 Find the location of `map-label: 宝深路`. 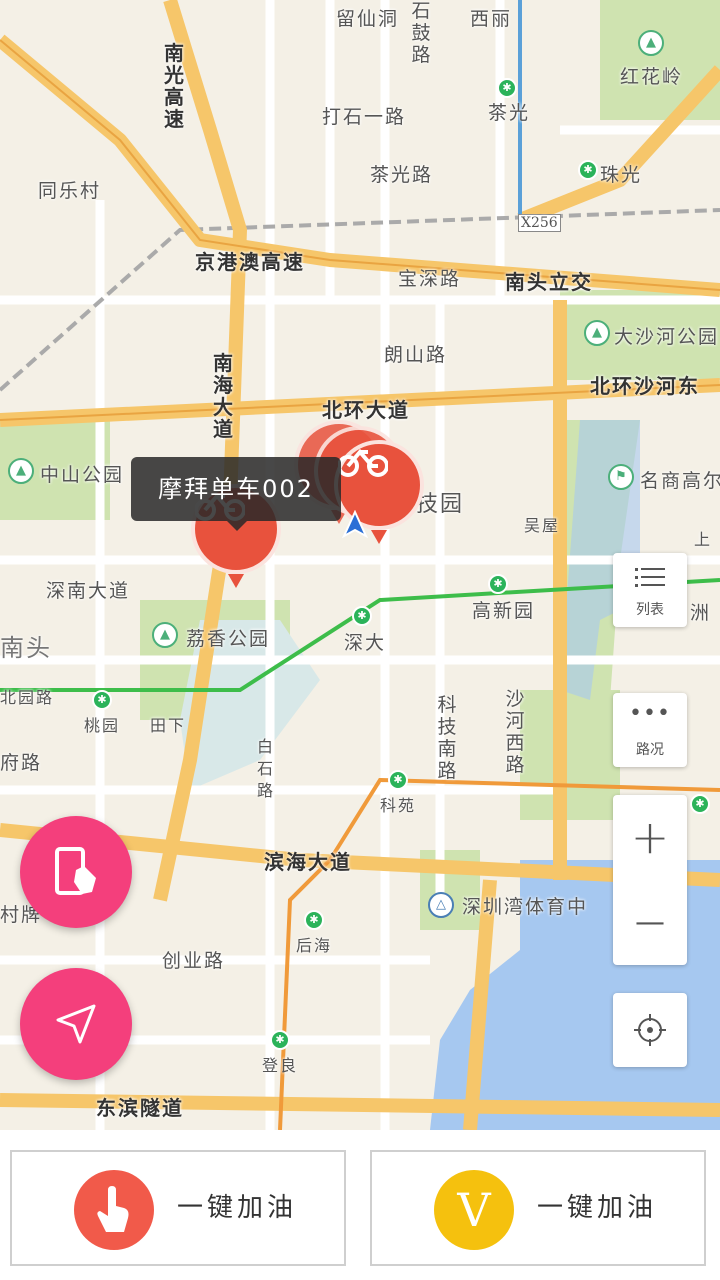

map-label: 宝深路 is located at coordinates (430, 279).